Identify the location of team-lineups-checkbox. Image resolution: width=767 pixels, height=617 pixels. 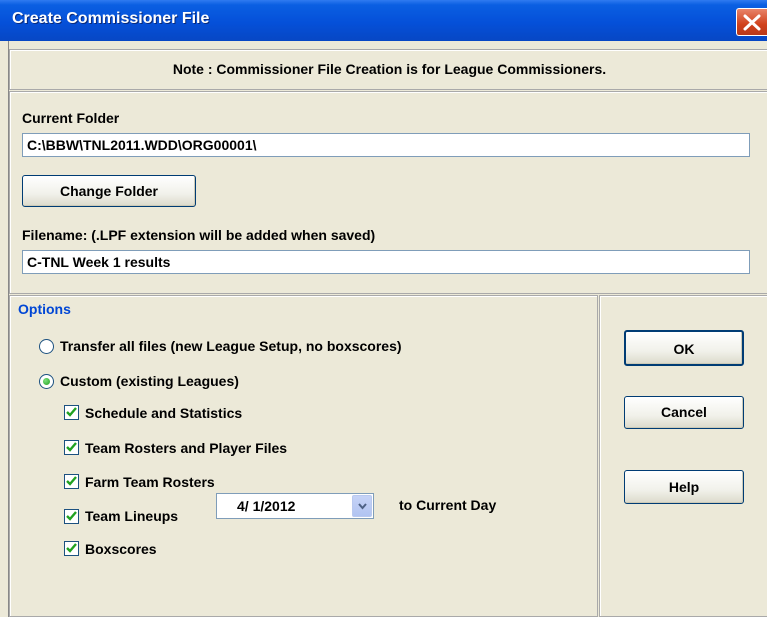
(71, 516).